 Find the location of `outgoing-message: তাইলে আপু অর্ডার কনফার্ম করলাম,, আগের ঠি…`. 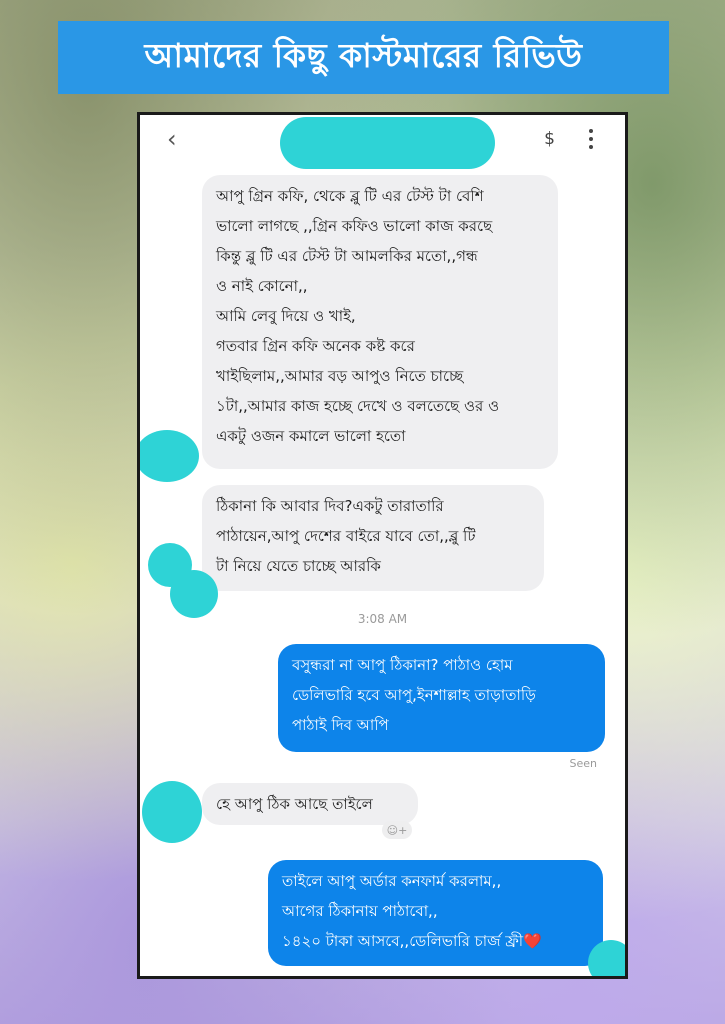

outgoing-message: তাইলে আপু অর্ডার কনফার্ম করলাম,, আগের ঠি… is located at coordinates (435, 913).